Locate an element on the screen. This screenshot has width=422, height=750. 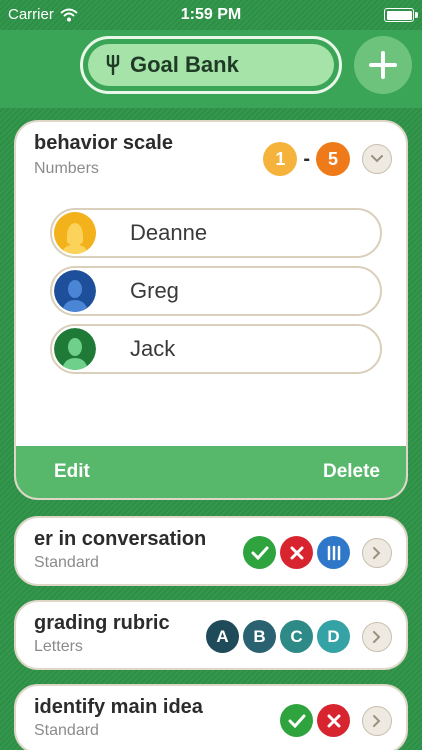
scale-min-badge: 1 is located at coordinates (280, 159).